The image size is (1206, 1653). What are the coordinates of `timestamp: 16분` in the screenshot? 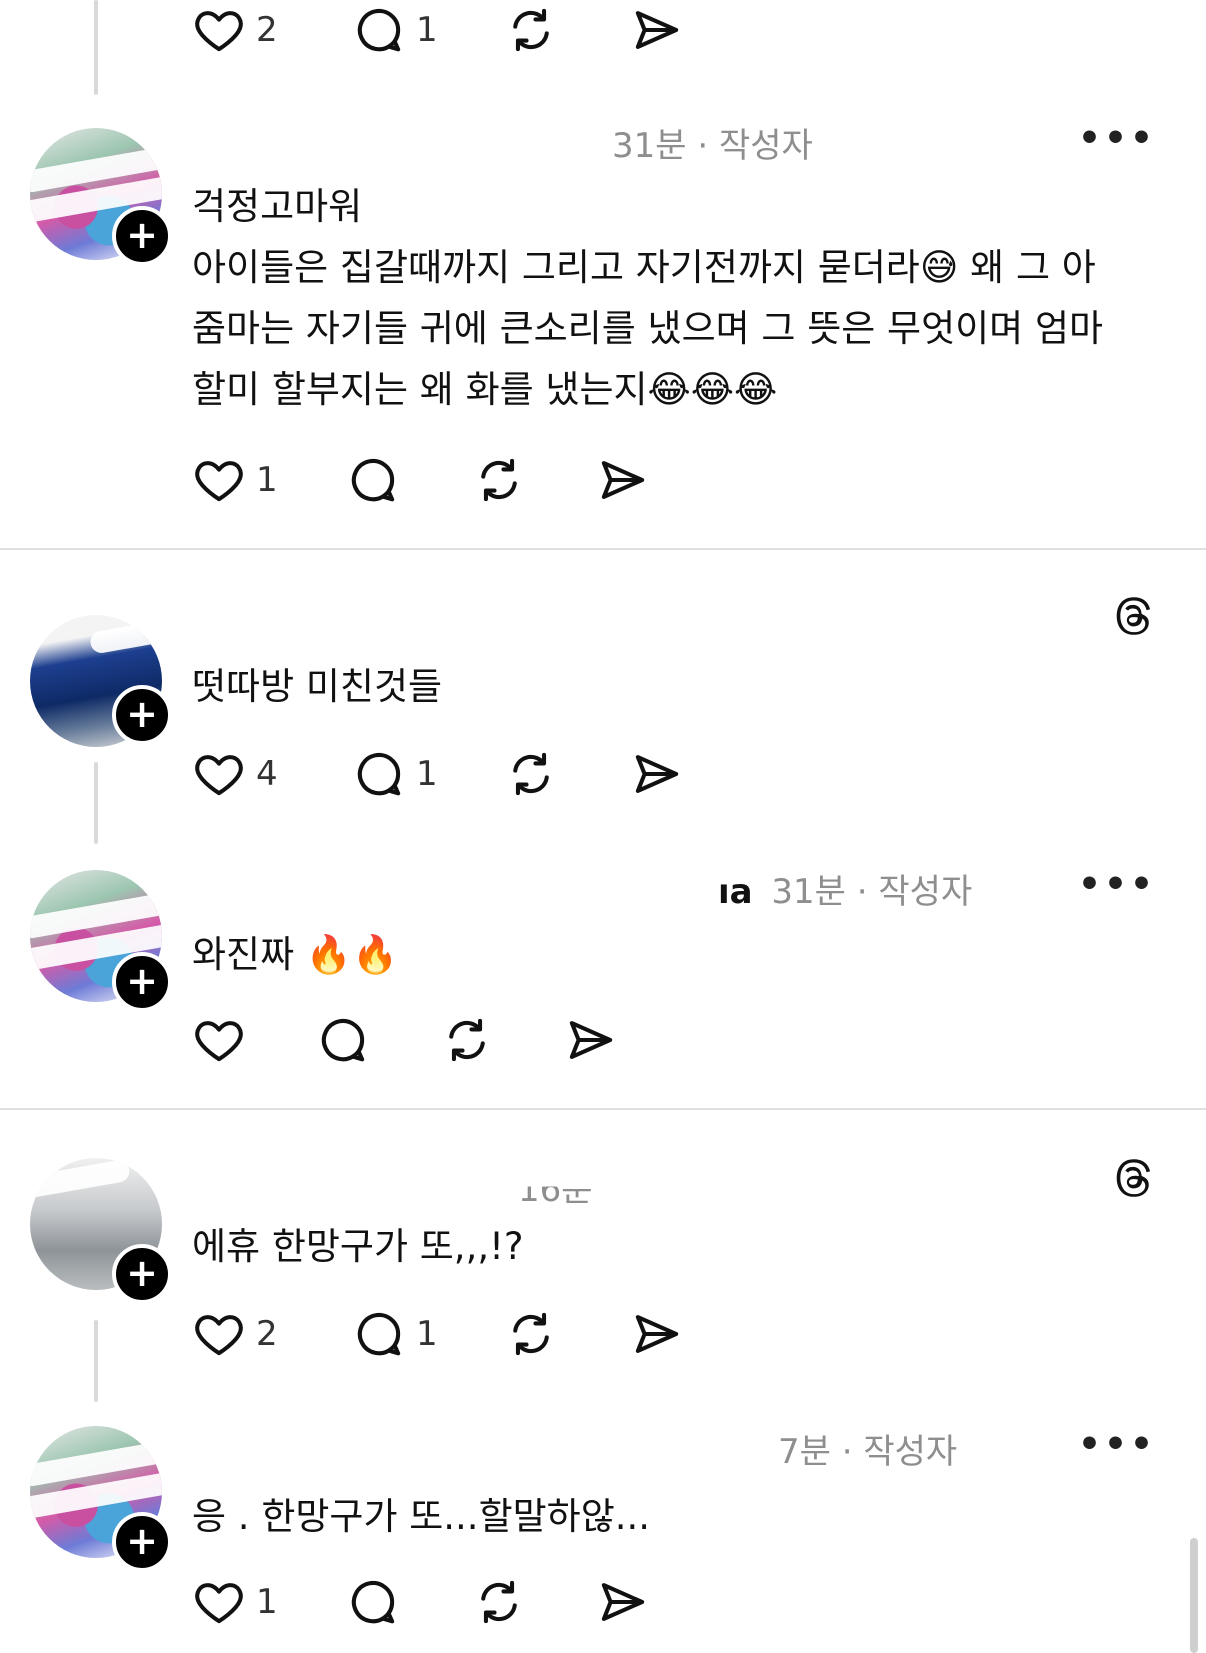 It's located at (555, 1190).